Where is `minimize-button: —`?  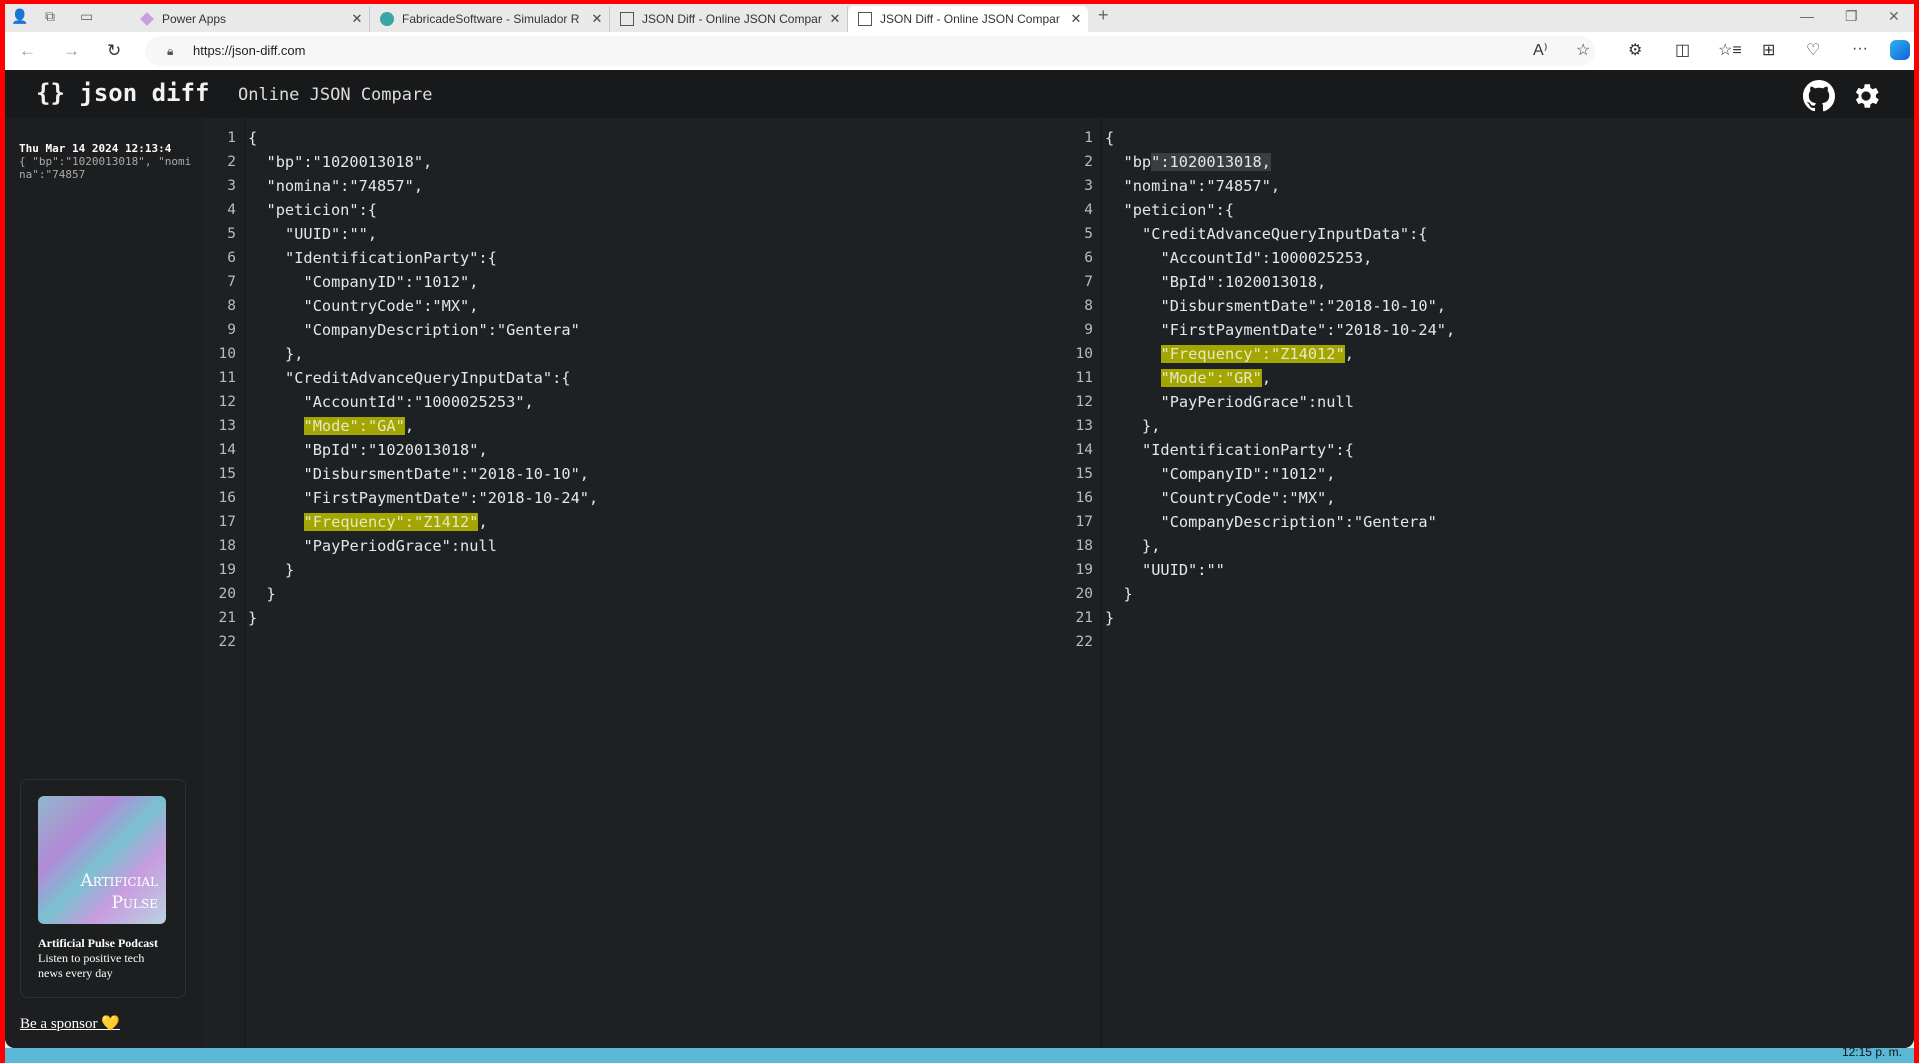
minimize-button: — is located at coordinates (1807, 16).